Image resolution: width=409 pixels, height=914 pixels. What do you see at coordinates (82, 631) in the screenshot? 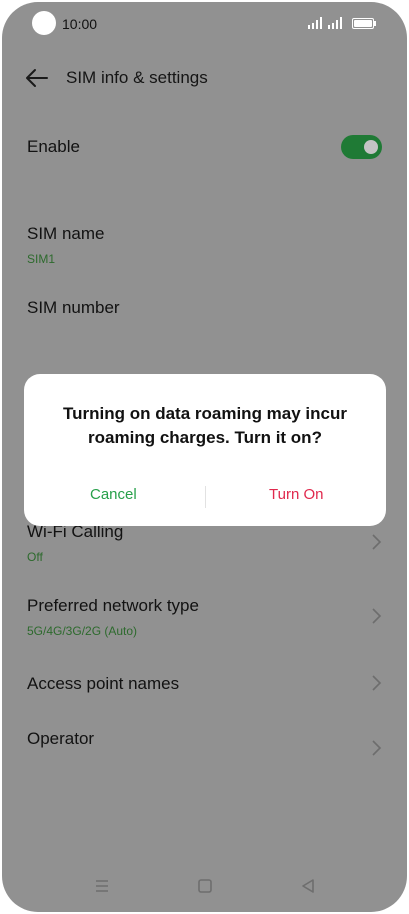
I see `network-type-value: 5G/4G/3G/2G (Auto)` at bounding box center [82, 631].